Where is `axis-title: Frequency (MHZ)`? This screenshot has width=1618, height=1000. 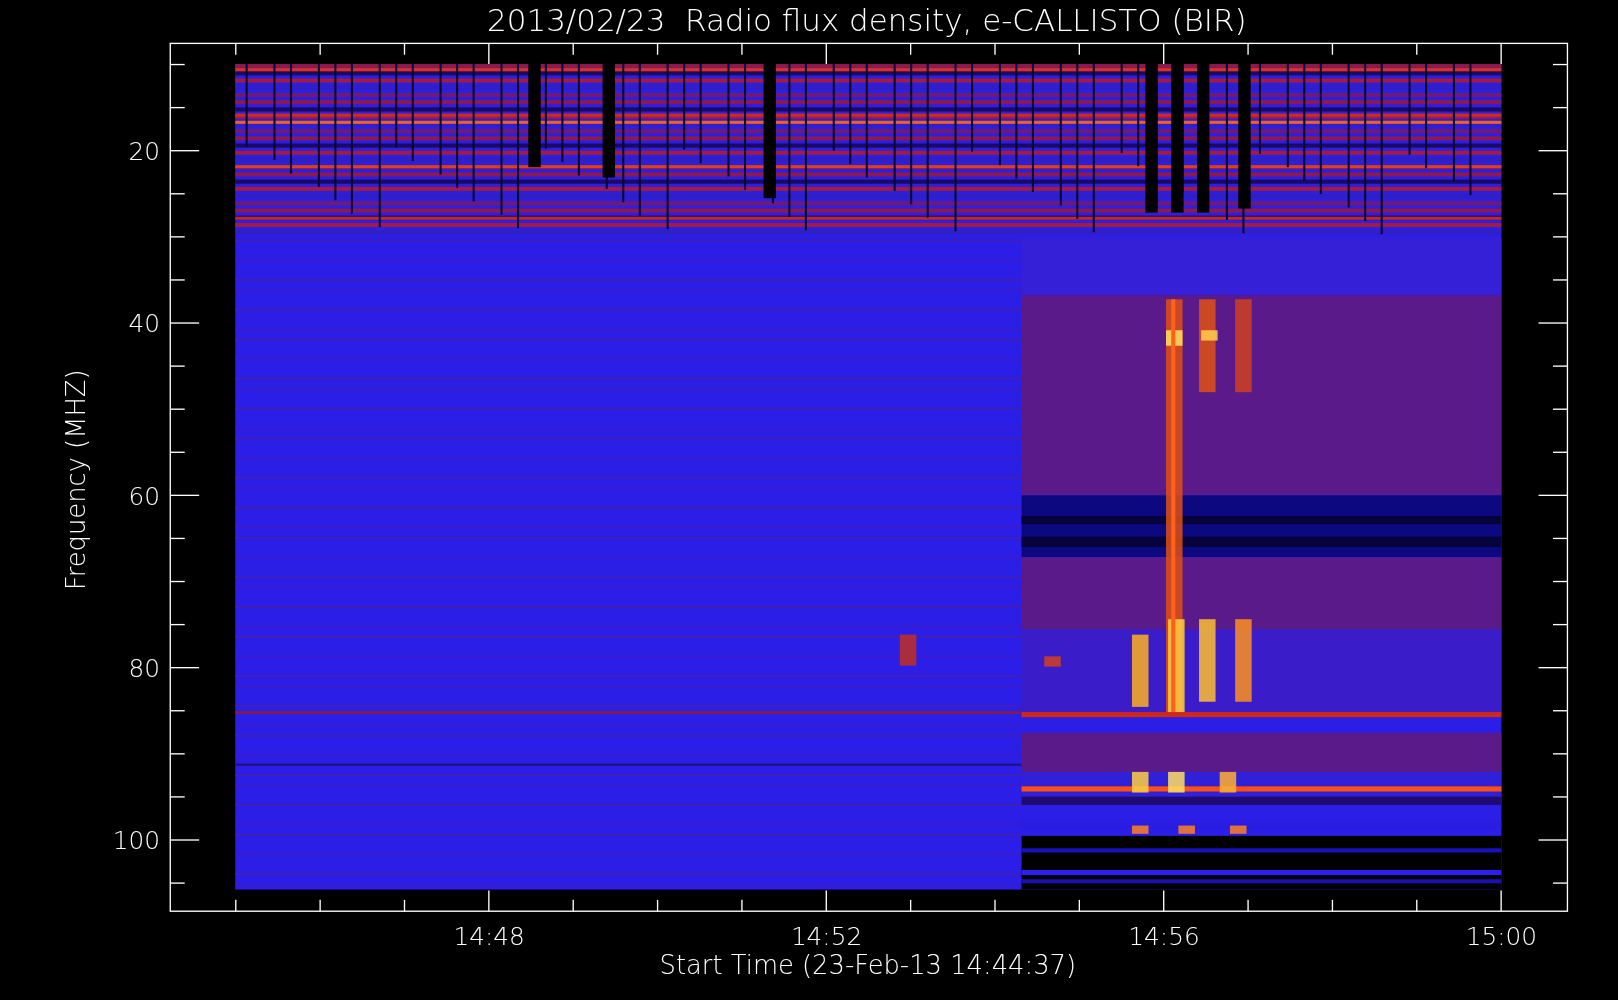 axis-title: Frequency (MHZ) is located at coordinates (75, 480).